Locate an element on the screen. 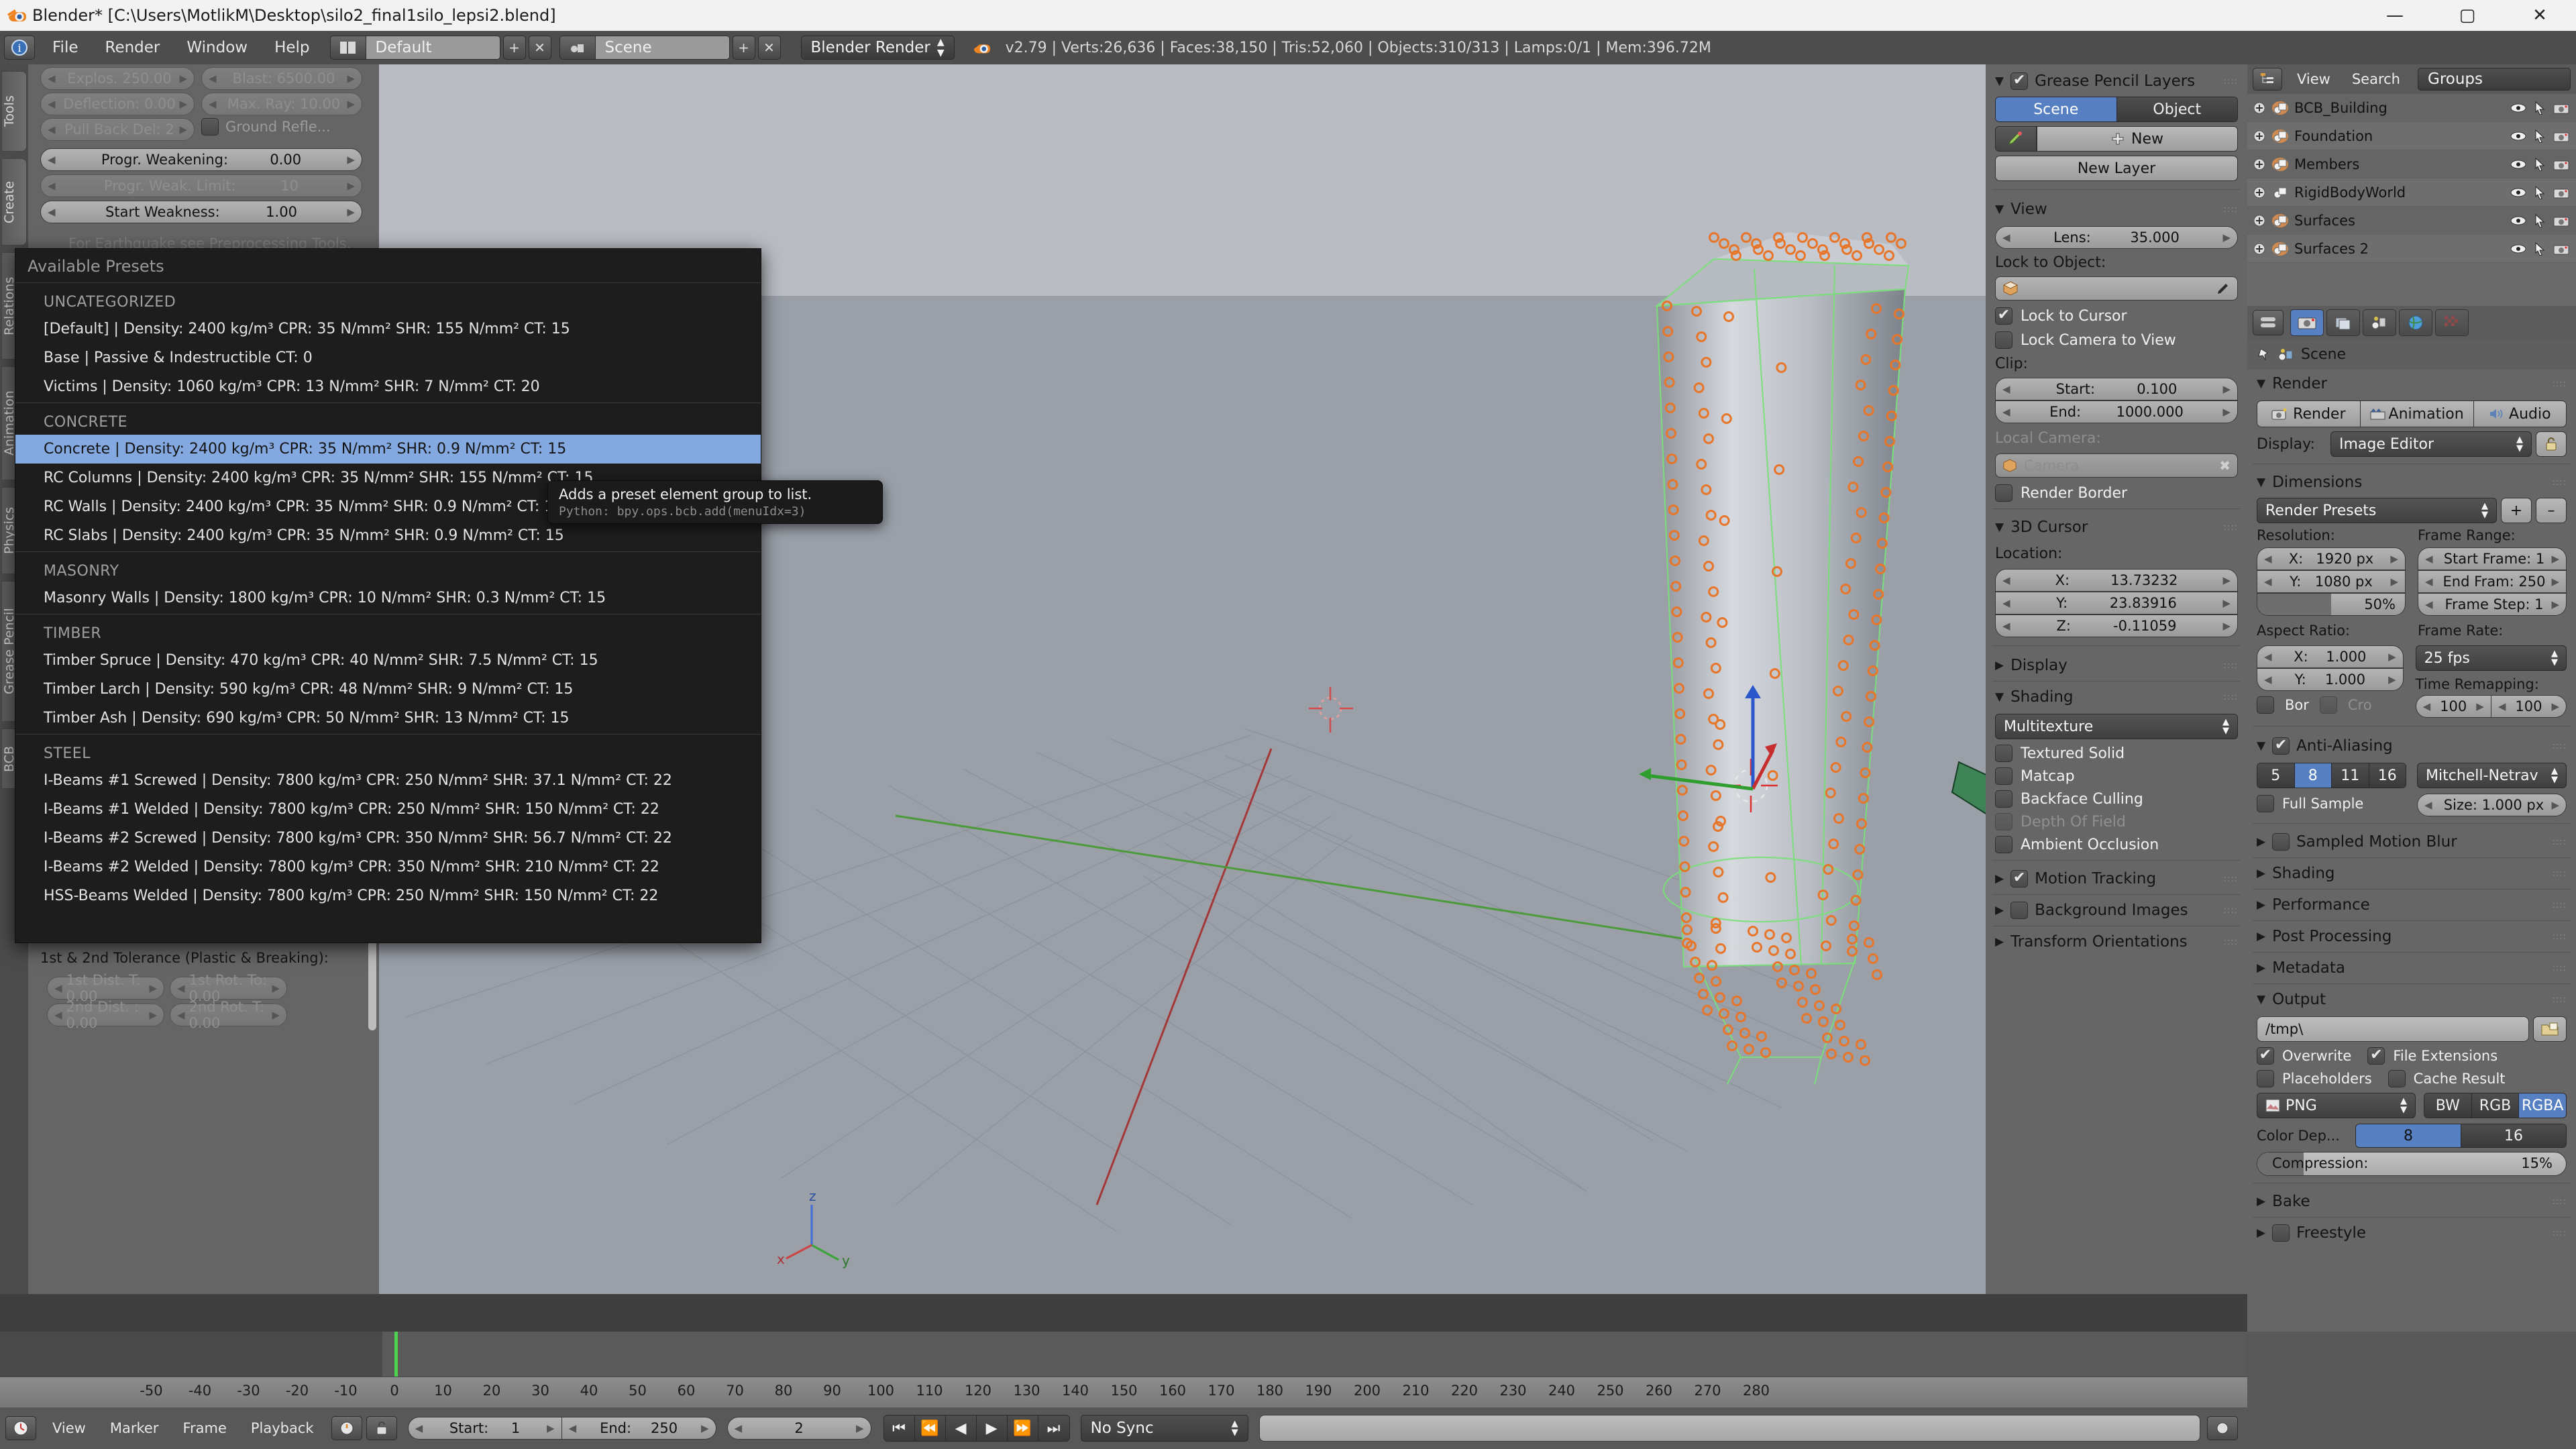 The width and height of the screenshot is (2576, 1449). properties-tab-scene is located at coordinates (2379, 322).